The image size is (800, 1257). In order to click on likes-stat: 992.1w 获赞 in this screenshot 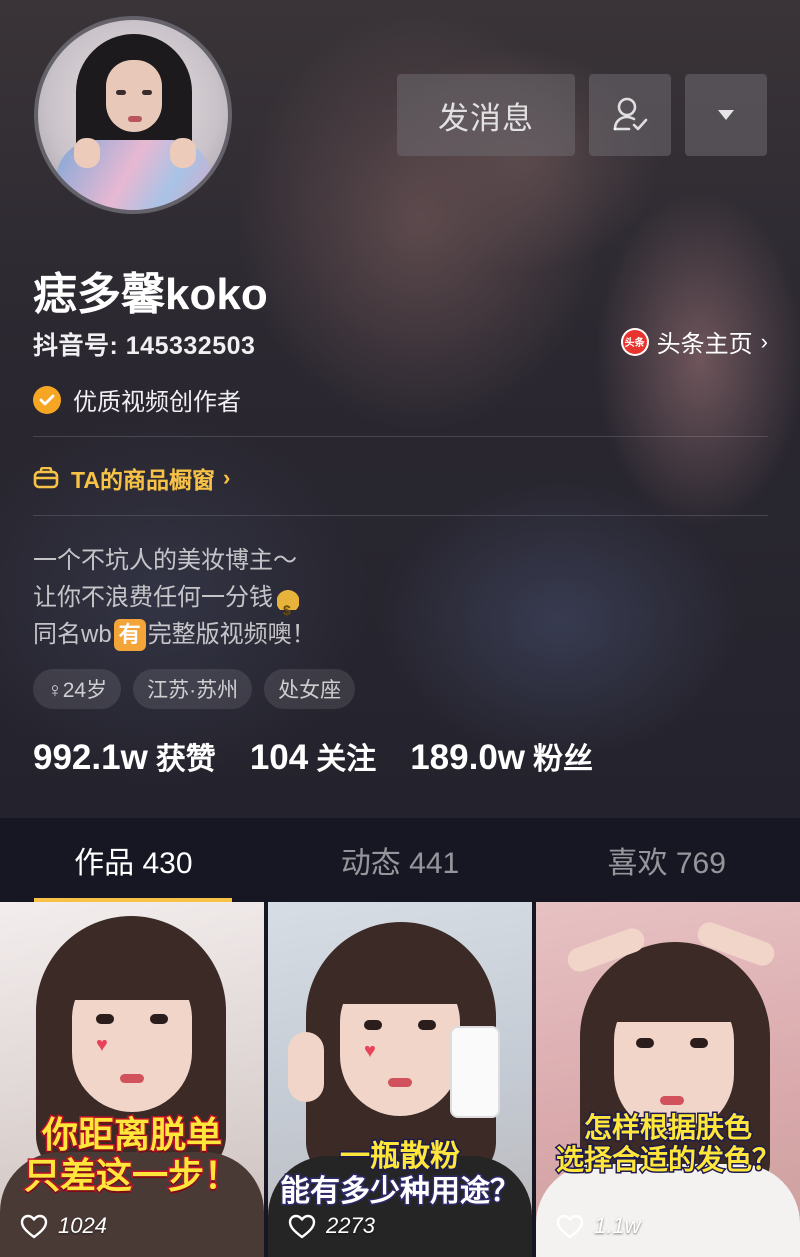, I will do `click(124, 756)`.